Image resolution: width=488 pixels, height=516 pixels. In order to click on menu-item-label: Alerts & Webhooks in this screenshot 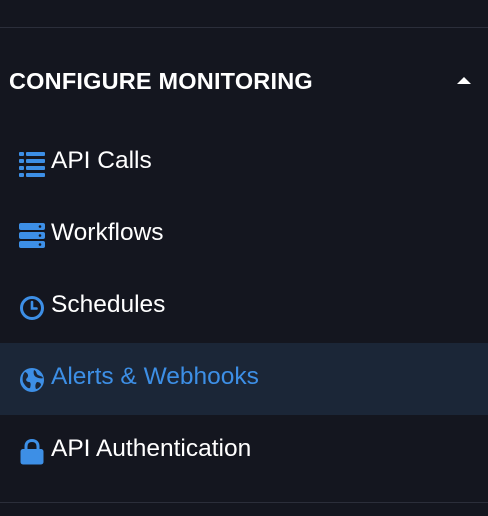, I will do `click(155, 376)`.